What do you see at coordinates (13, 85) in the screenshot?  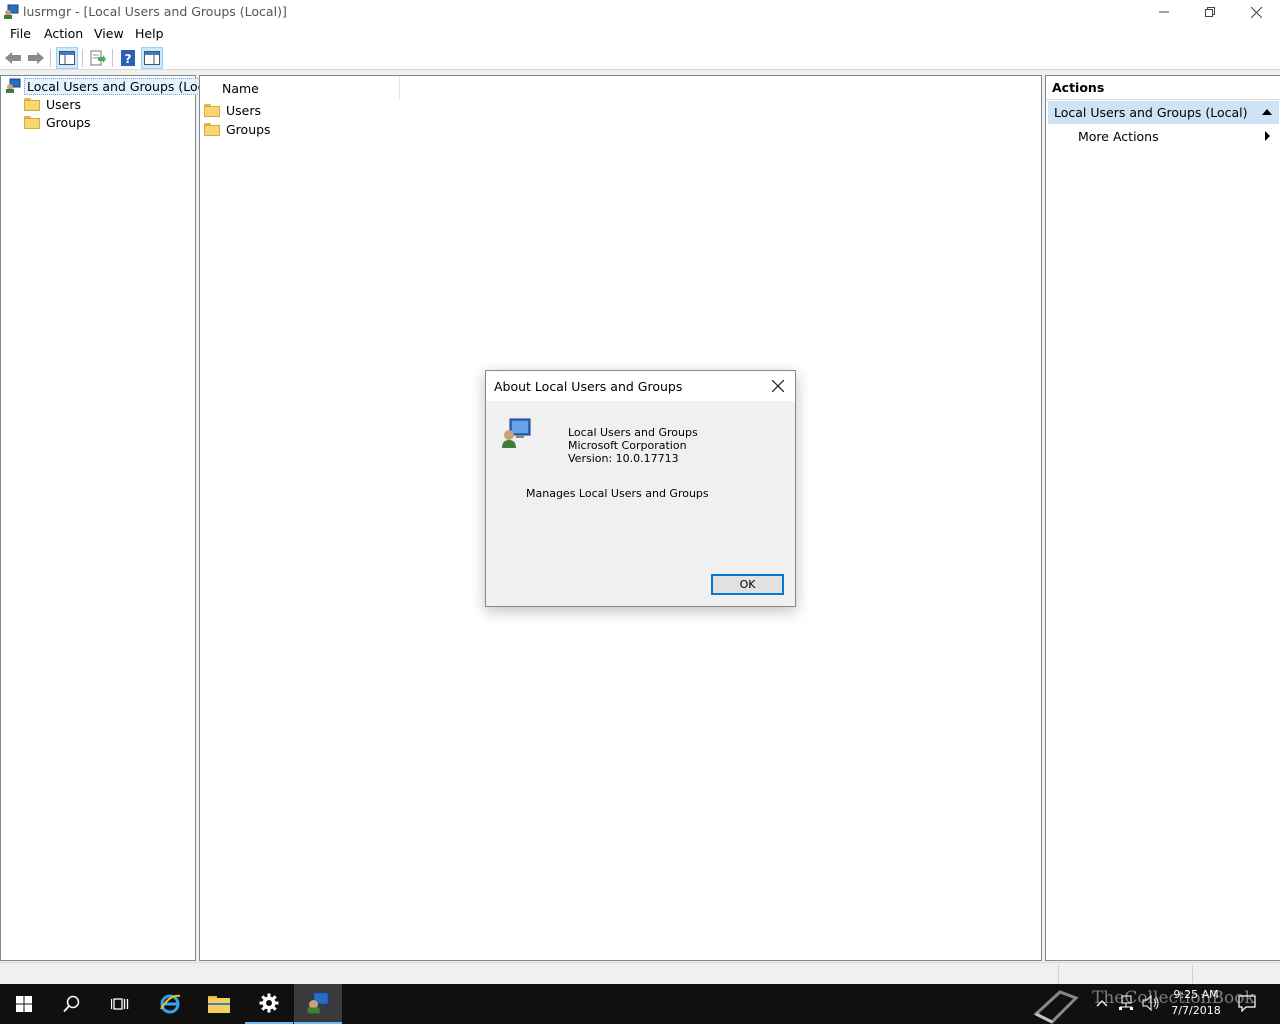 I see `lusrmgr-snapin-icon` at bounding box center [13, 85].